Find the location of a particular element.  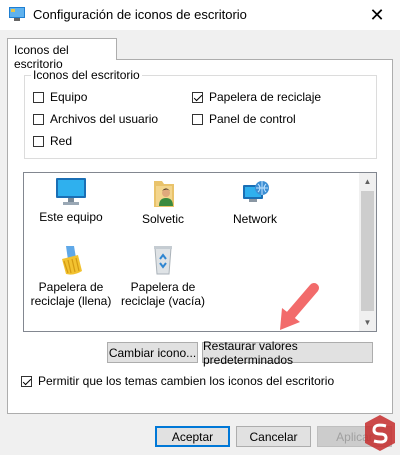

pointer-arrow-icon is located at coordinates (299, 306).